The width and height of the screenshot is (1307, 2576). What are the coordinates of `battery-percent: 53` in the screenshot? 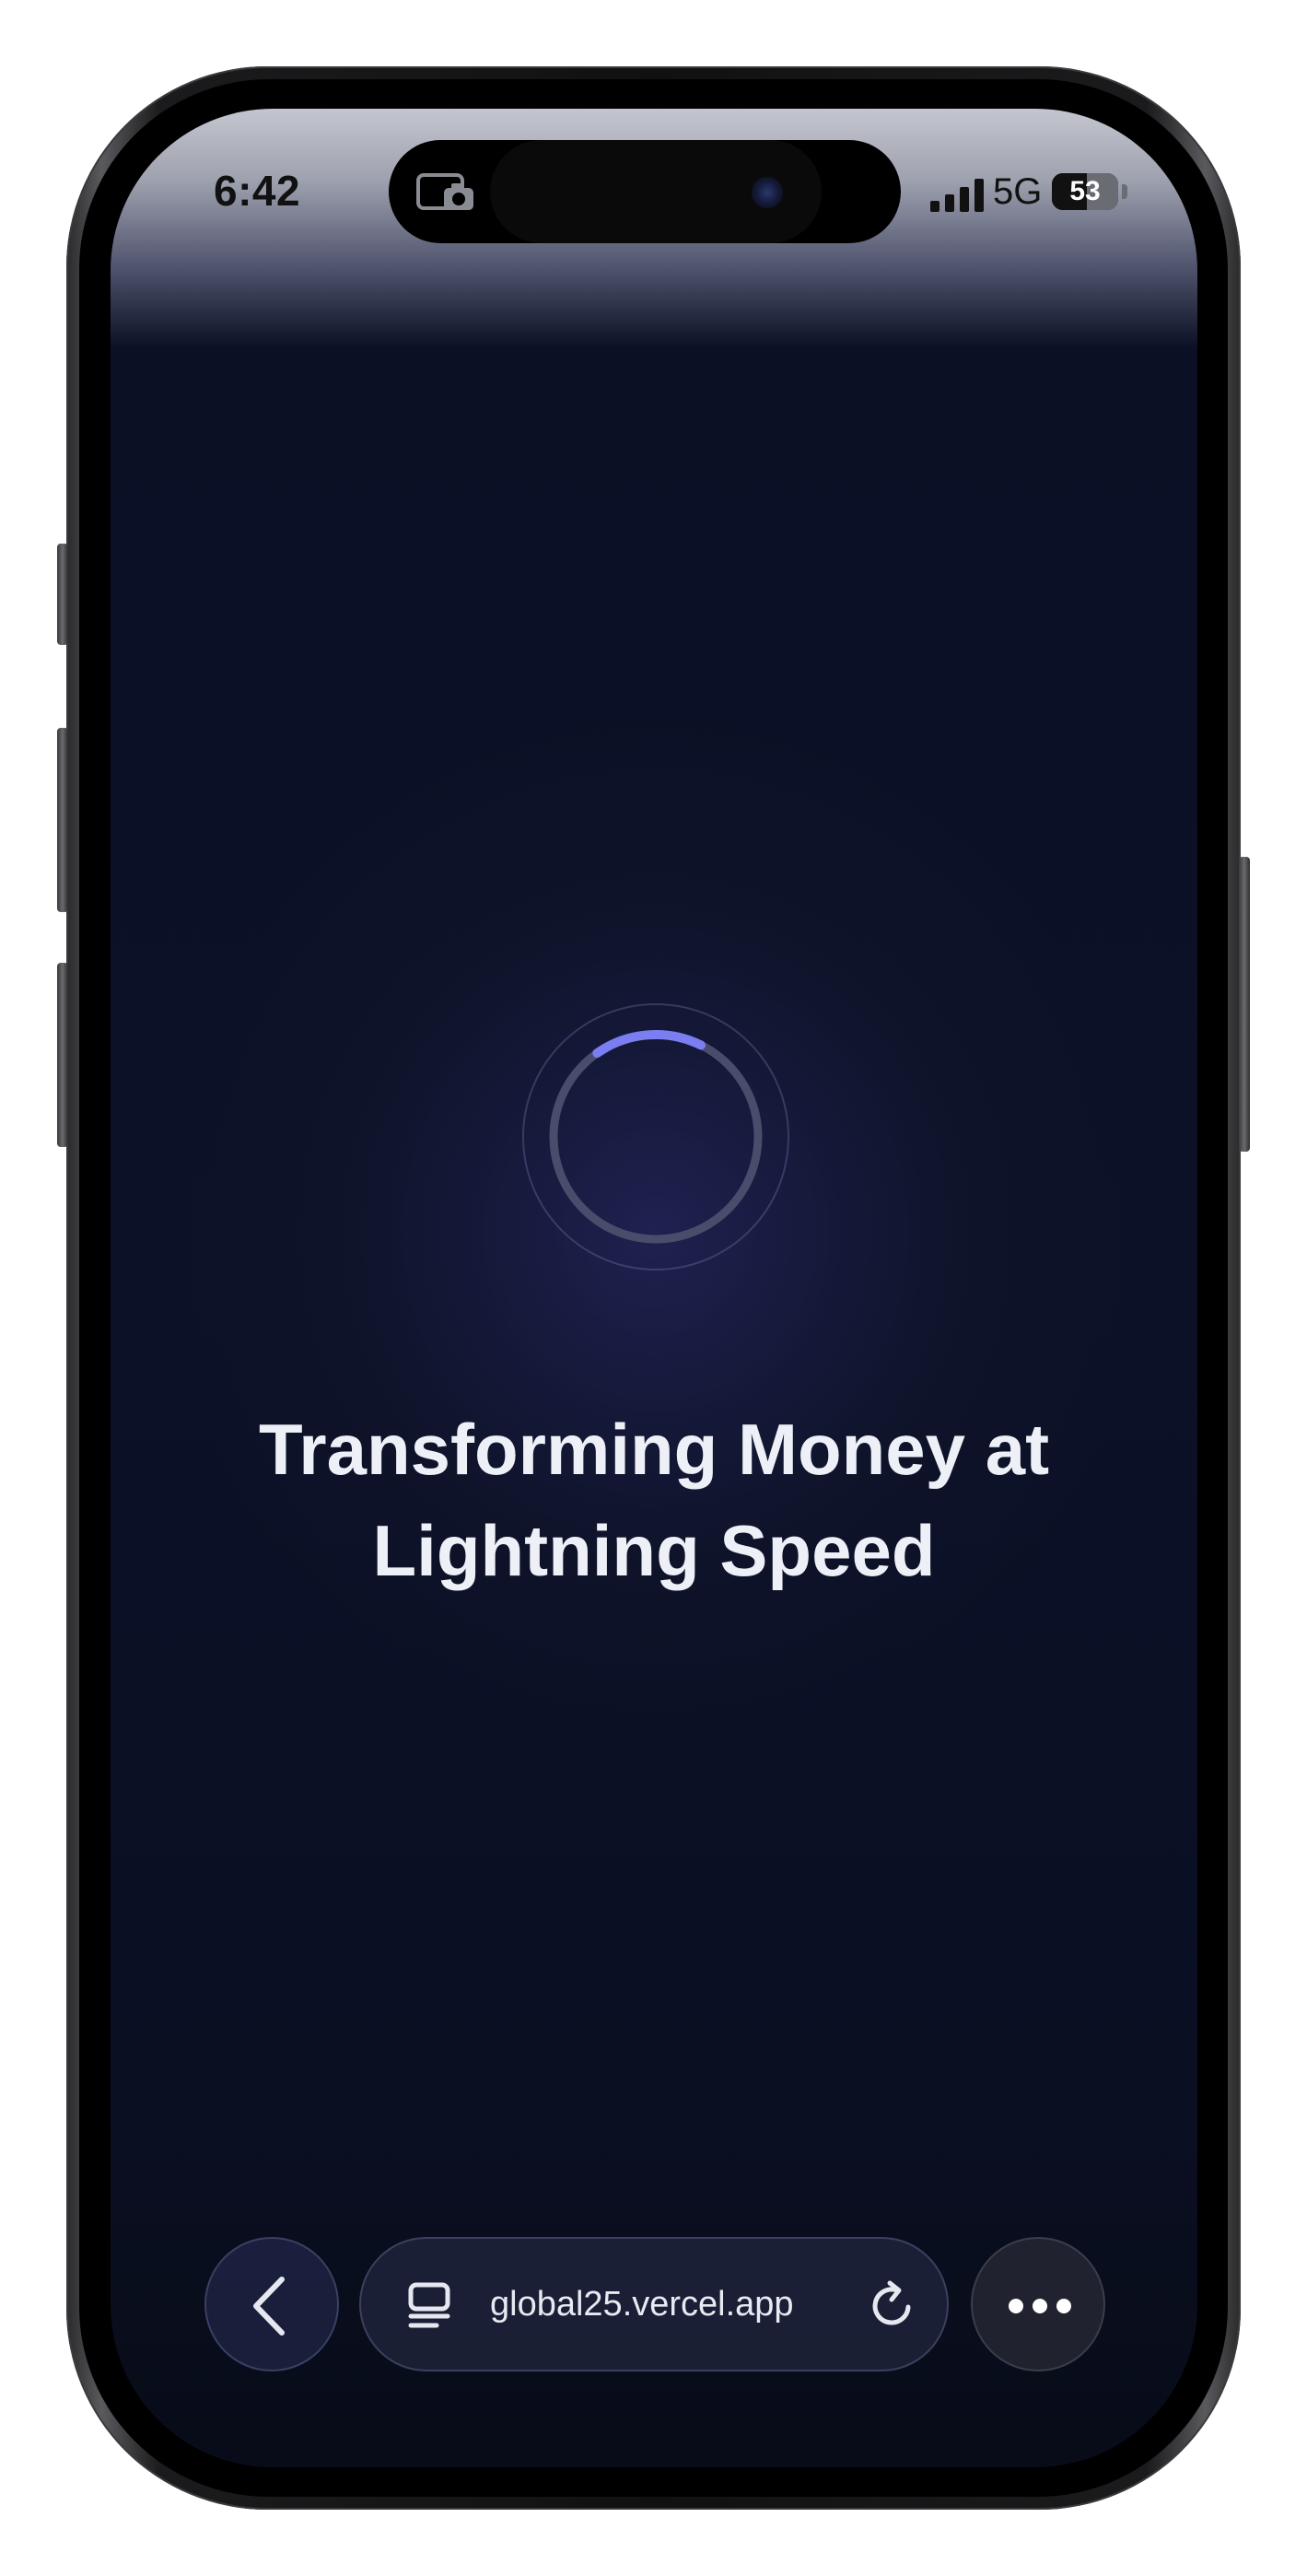 It's located at (1085, 191).